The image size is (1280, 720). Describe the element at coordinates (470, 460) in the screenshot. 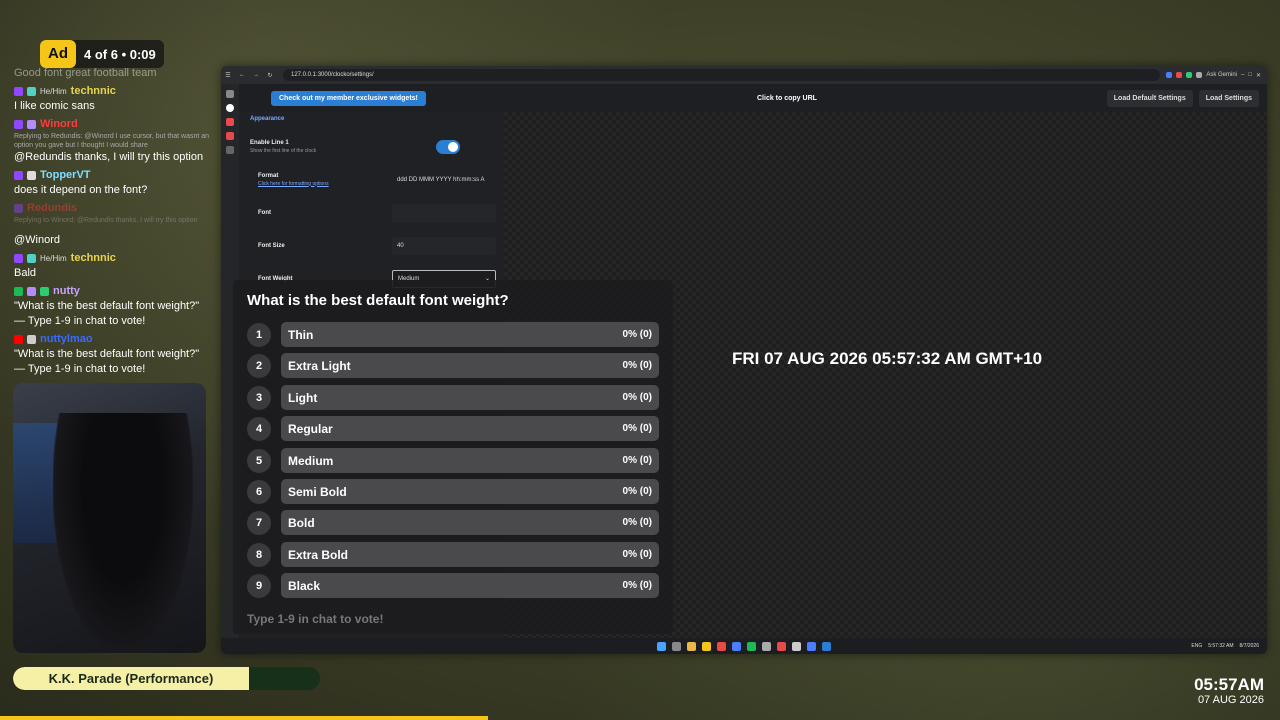

I see `poll-option-bar: Medium 0% (0)` at that location.